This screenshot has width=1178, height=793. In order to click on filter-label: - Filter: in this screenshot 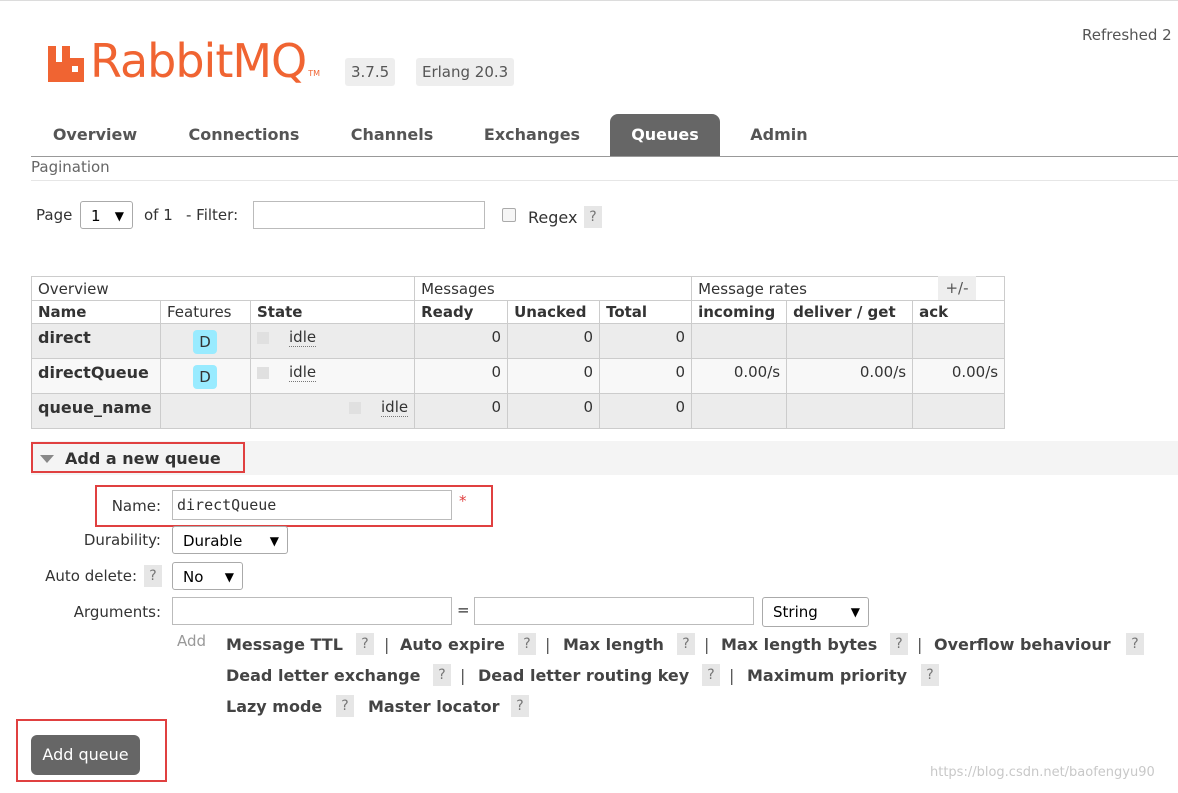, I will do `click(212, 215)`.